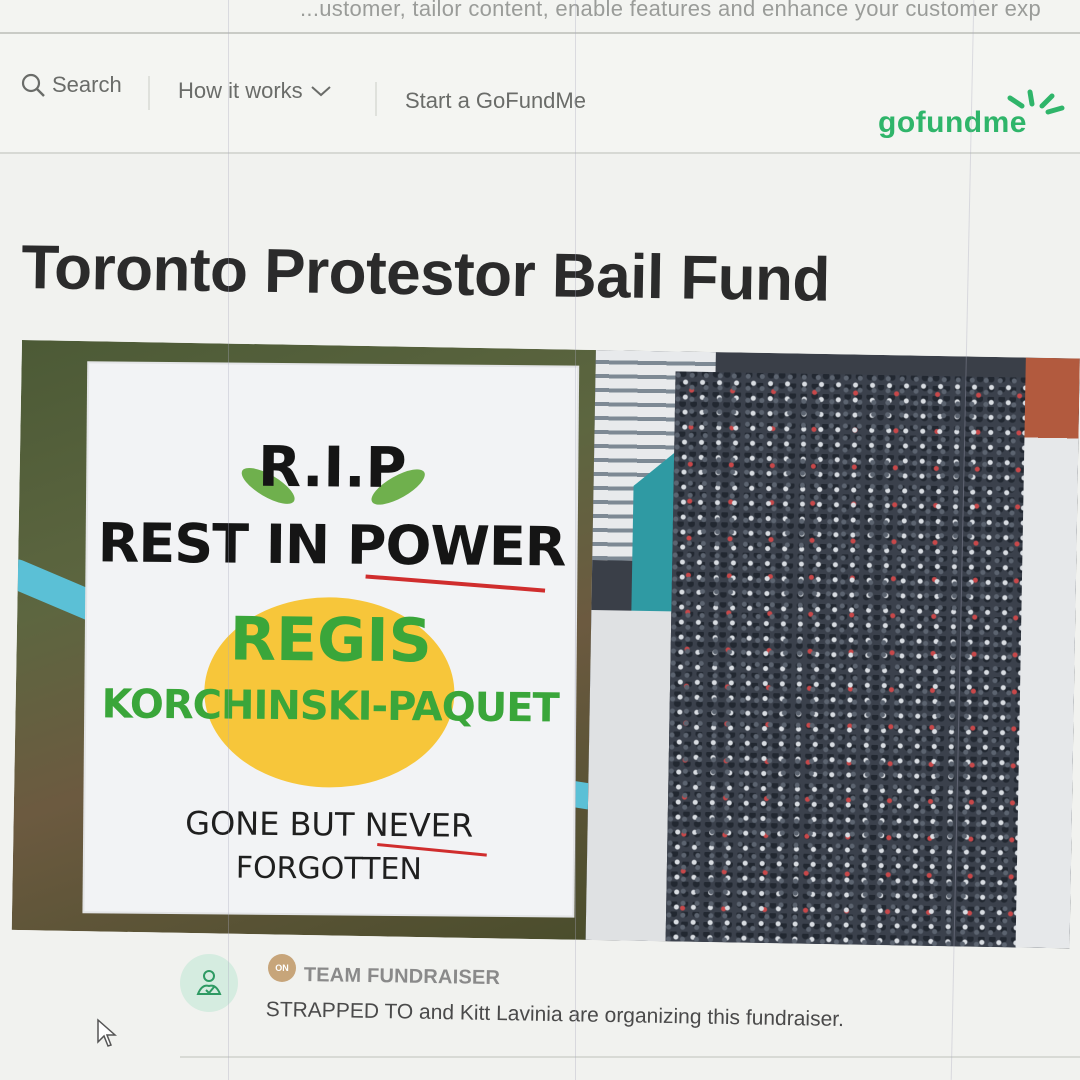  I want to click on team-people-icon, so click(209, 982).